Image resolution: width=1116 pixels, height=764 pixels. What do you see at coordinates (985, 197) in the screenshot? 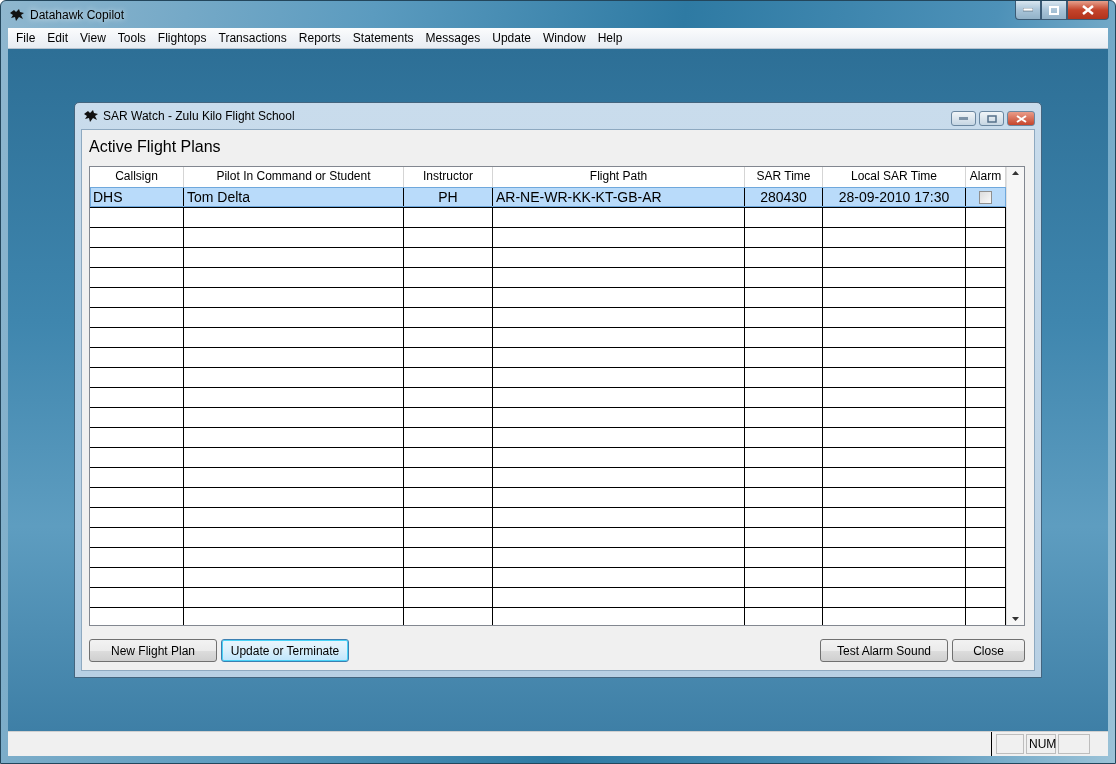
I see `alarm-checkbox` at bounding box center [985, 197].